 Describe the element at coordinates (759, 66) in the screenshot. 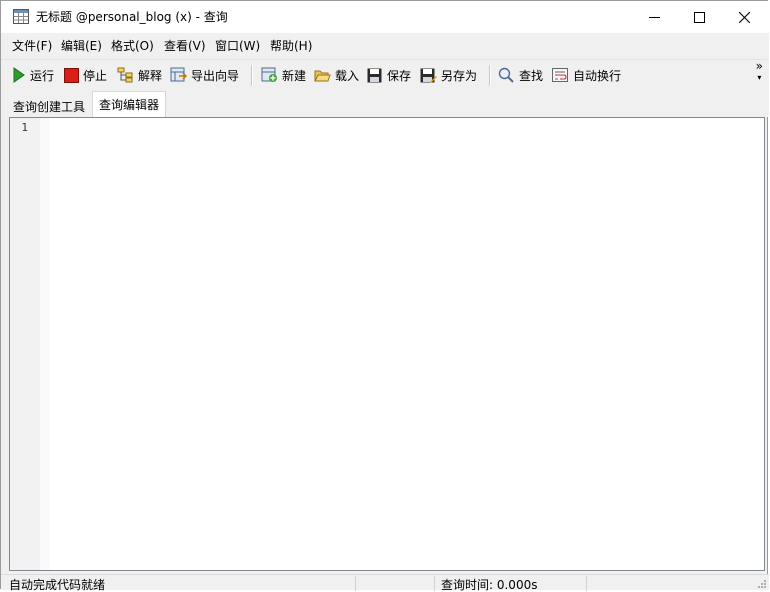

I see `overflow-chevron-icon: »` at that location.